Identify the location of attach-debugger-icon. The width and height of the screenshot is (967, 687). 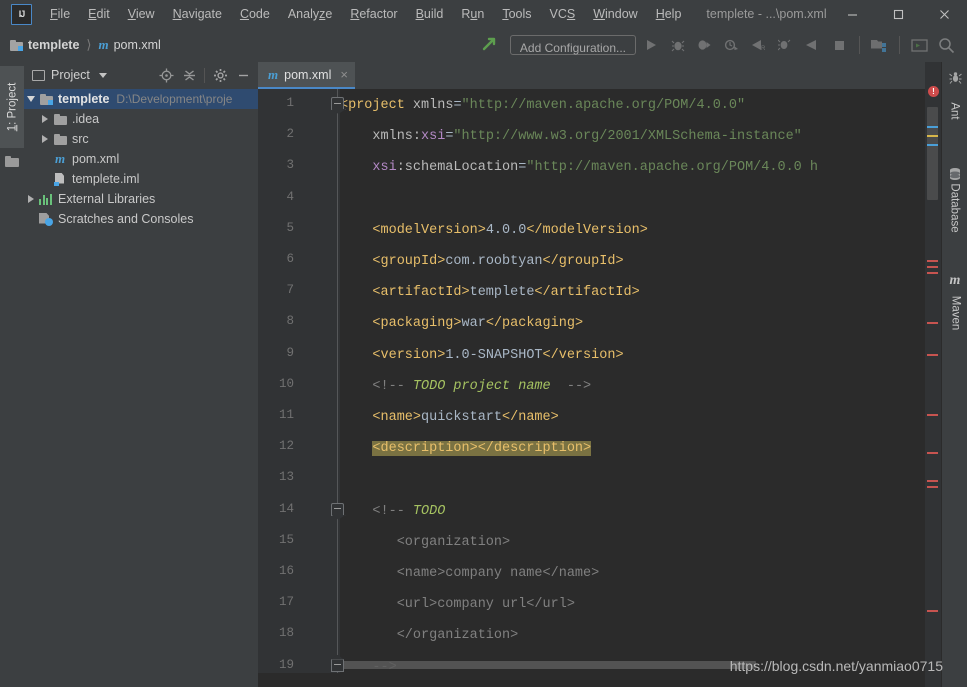
(785, 45).